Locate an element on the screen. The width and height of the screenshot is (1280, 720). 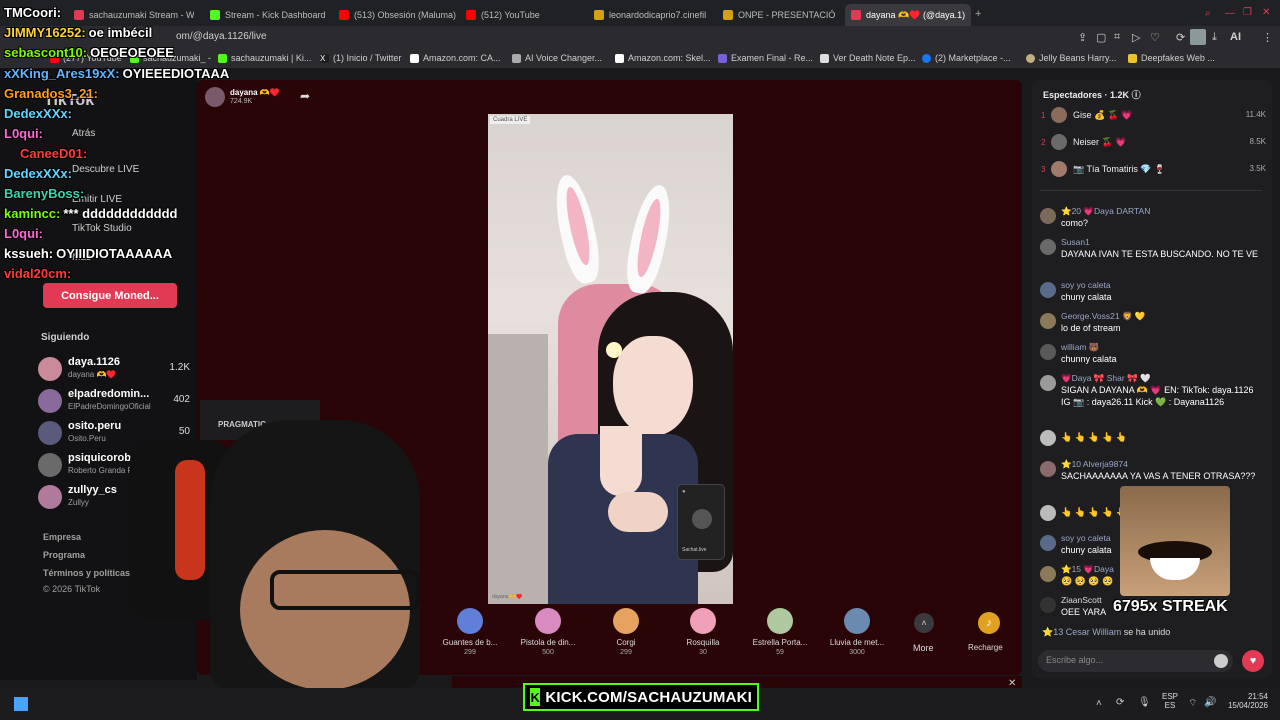
host-avatar is located at coordinates (215, 97).